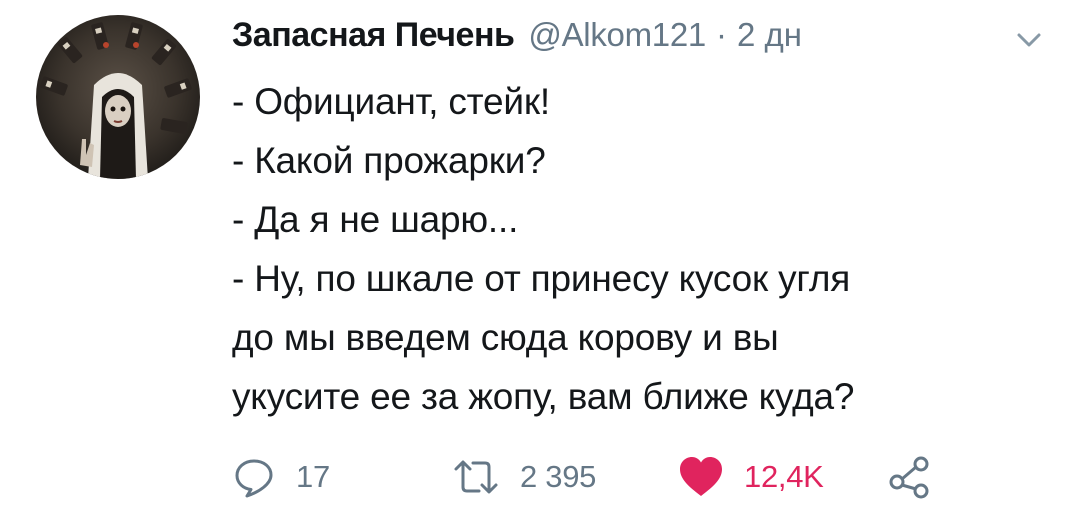 The width and height of the screenshot is (1080, 529). What do you see at coordinates (784, 476) in the screenshot?
I see `like-count: 12,4K` at bounding box center [784, 476].